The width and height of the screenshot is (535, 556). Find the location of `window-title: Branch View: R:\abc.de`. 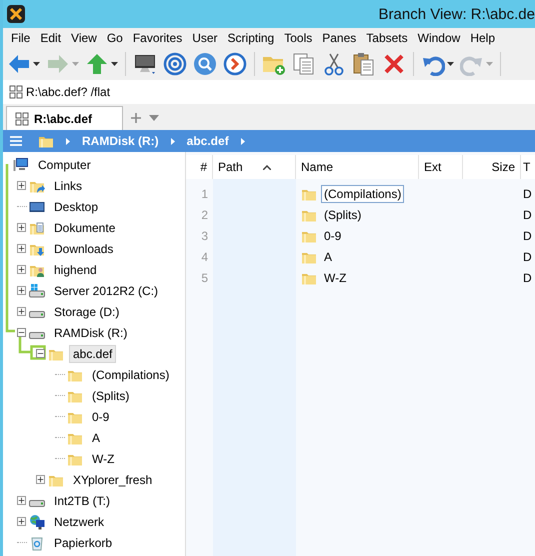

window-title: Branch View: R:\abc.de is located at coordinates (456, 14).